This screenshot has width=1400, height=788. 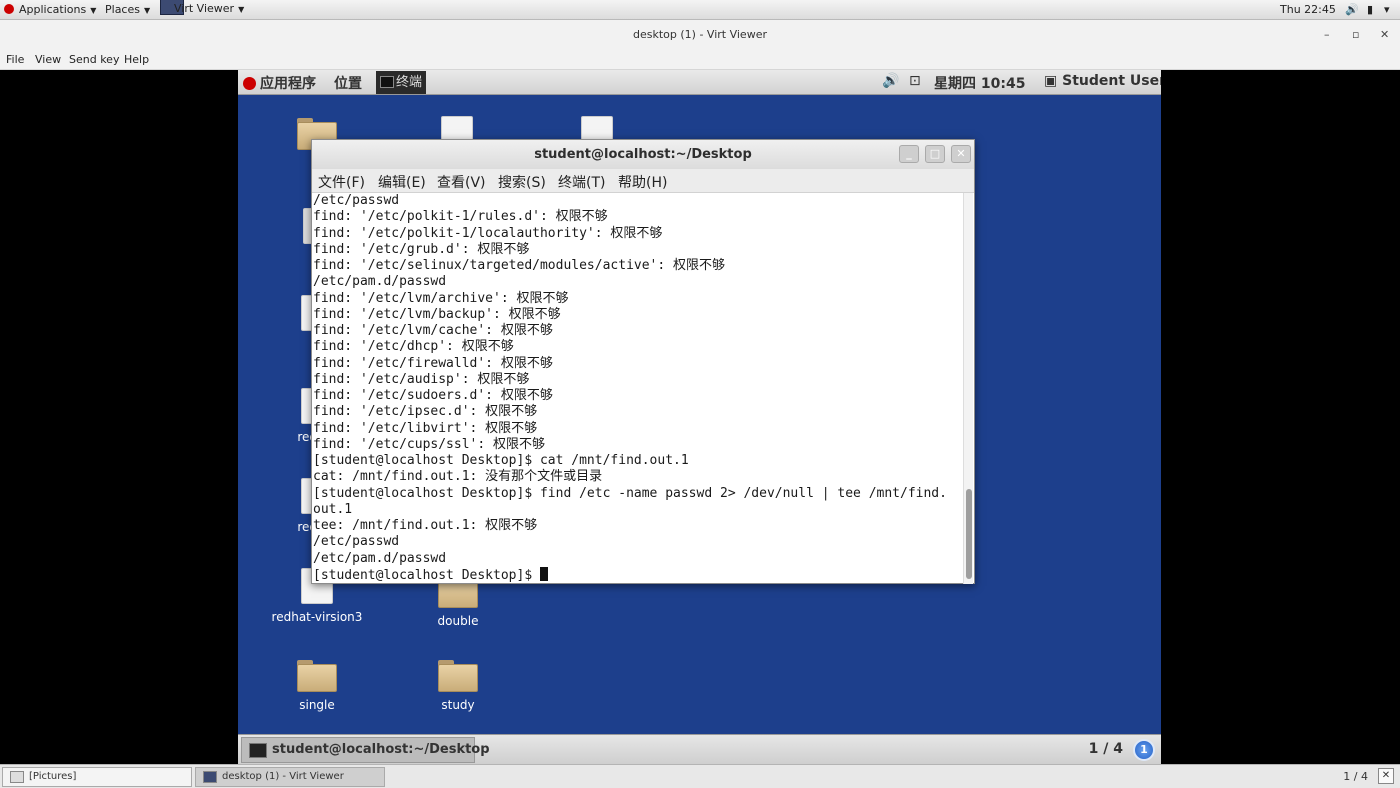 I want to click on menu-view: 查看(V), so click(x=461, y=182).